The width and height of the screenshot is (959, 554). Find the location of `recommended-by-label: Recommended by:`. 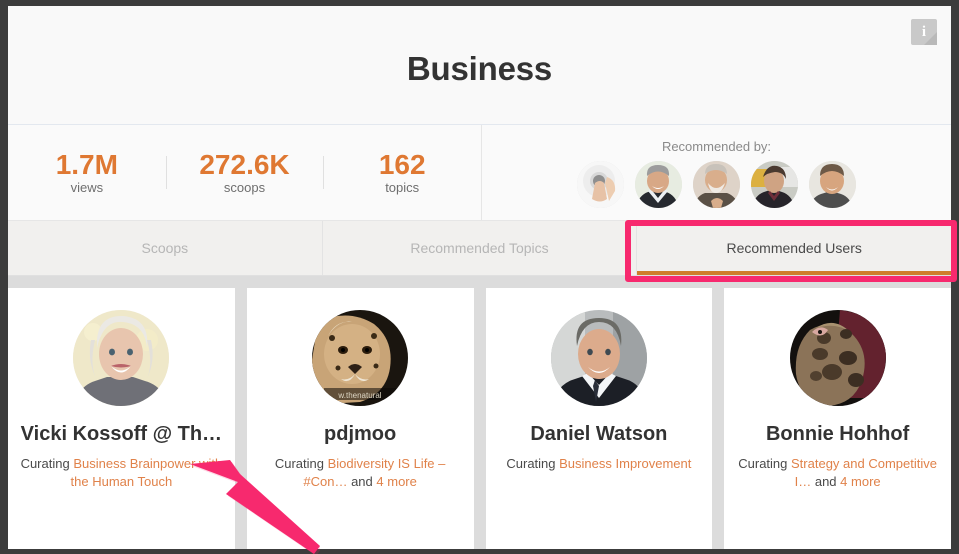

recommended-by-label: Recommended by: is located at coordinates (716, 146).